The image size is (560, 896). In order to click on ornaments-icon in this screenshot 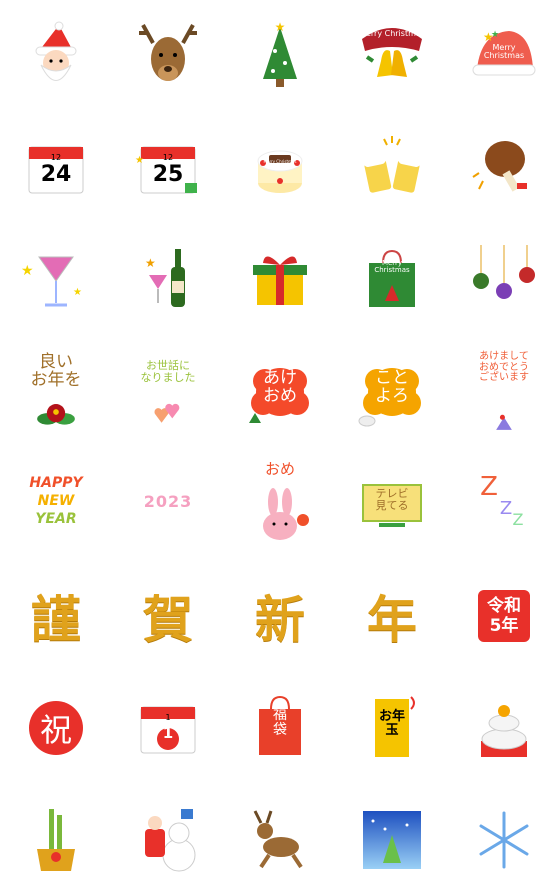, I will do `click(504, 272)`.